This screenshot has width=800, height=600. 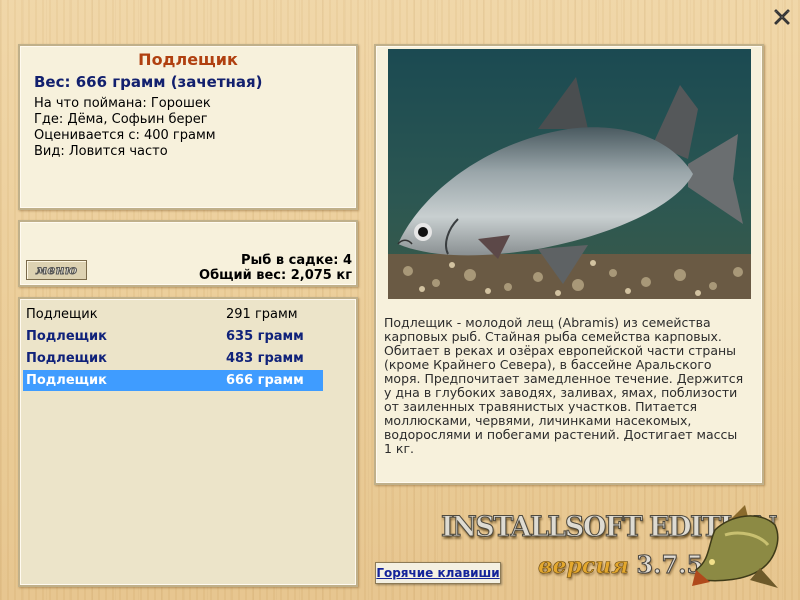 What do you see at coordinates (583, 566) in the screenshot?
I see `version-word: версия` at bounding box center [583, 566].